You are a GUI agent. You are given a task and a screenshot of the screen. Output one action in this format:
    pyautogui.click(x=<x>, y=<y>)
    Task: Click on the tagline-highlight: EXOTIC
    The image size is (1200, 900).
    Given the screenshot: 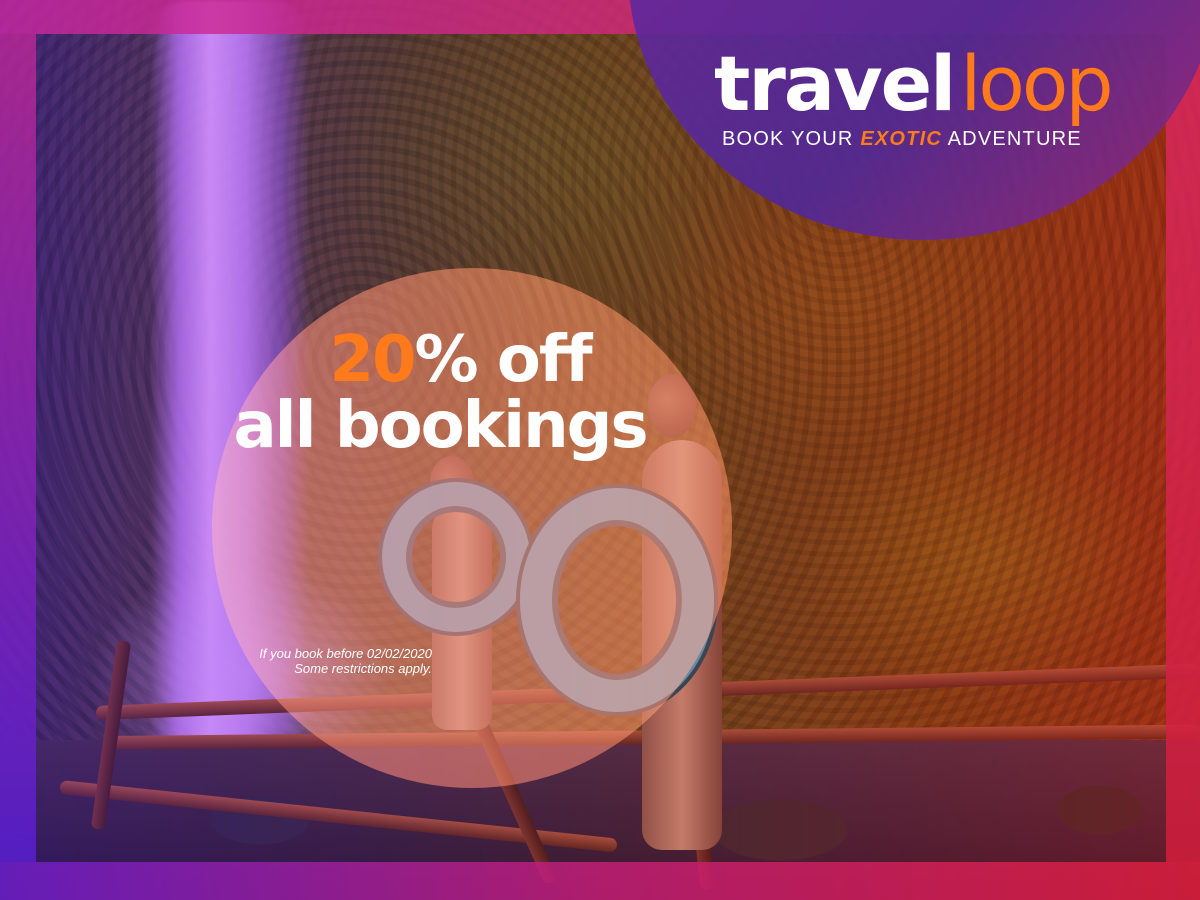 What is the action you would take?
    pyautogui.click(x=901, y=139)
    